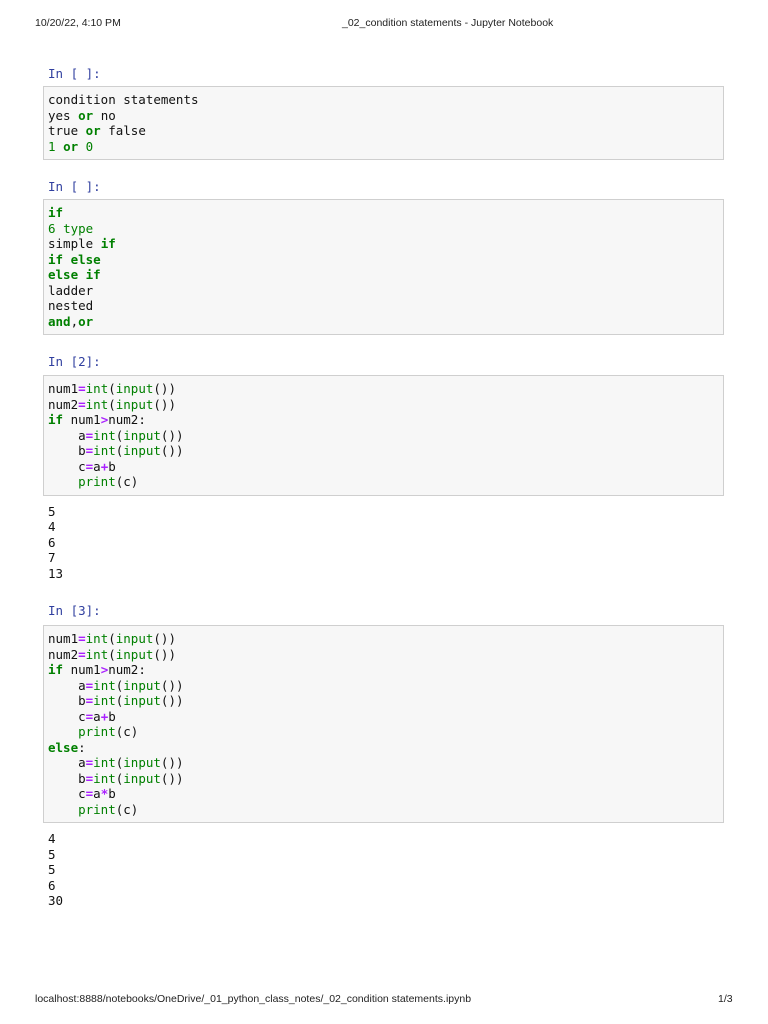 The height and width of the screenshot is (1024, 768). I want to click on code-line: a=int(input()), so click(383, 763).